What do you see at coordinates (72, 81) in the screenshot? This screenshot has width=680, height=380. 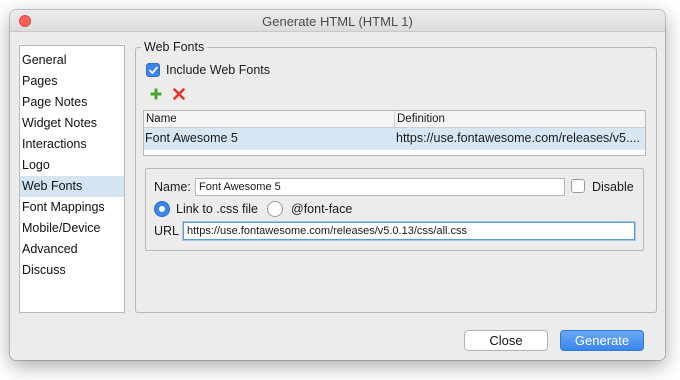 I see `sidebar-item-pages: Pages` at bounding box center [72, 81].